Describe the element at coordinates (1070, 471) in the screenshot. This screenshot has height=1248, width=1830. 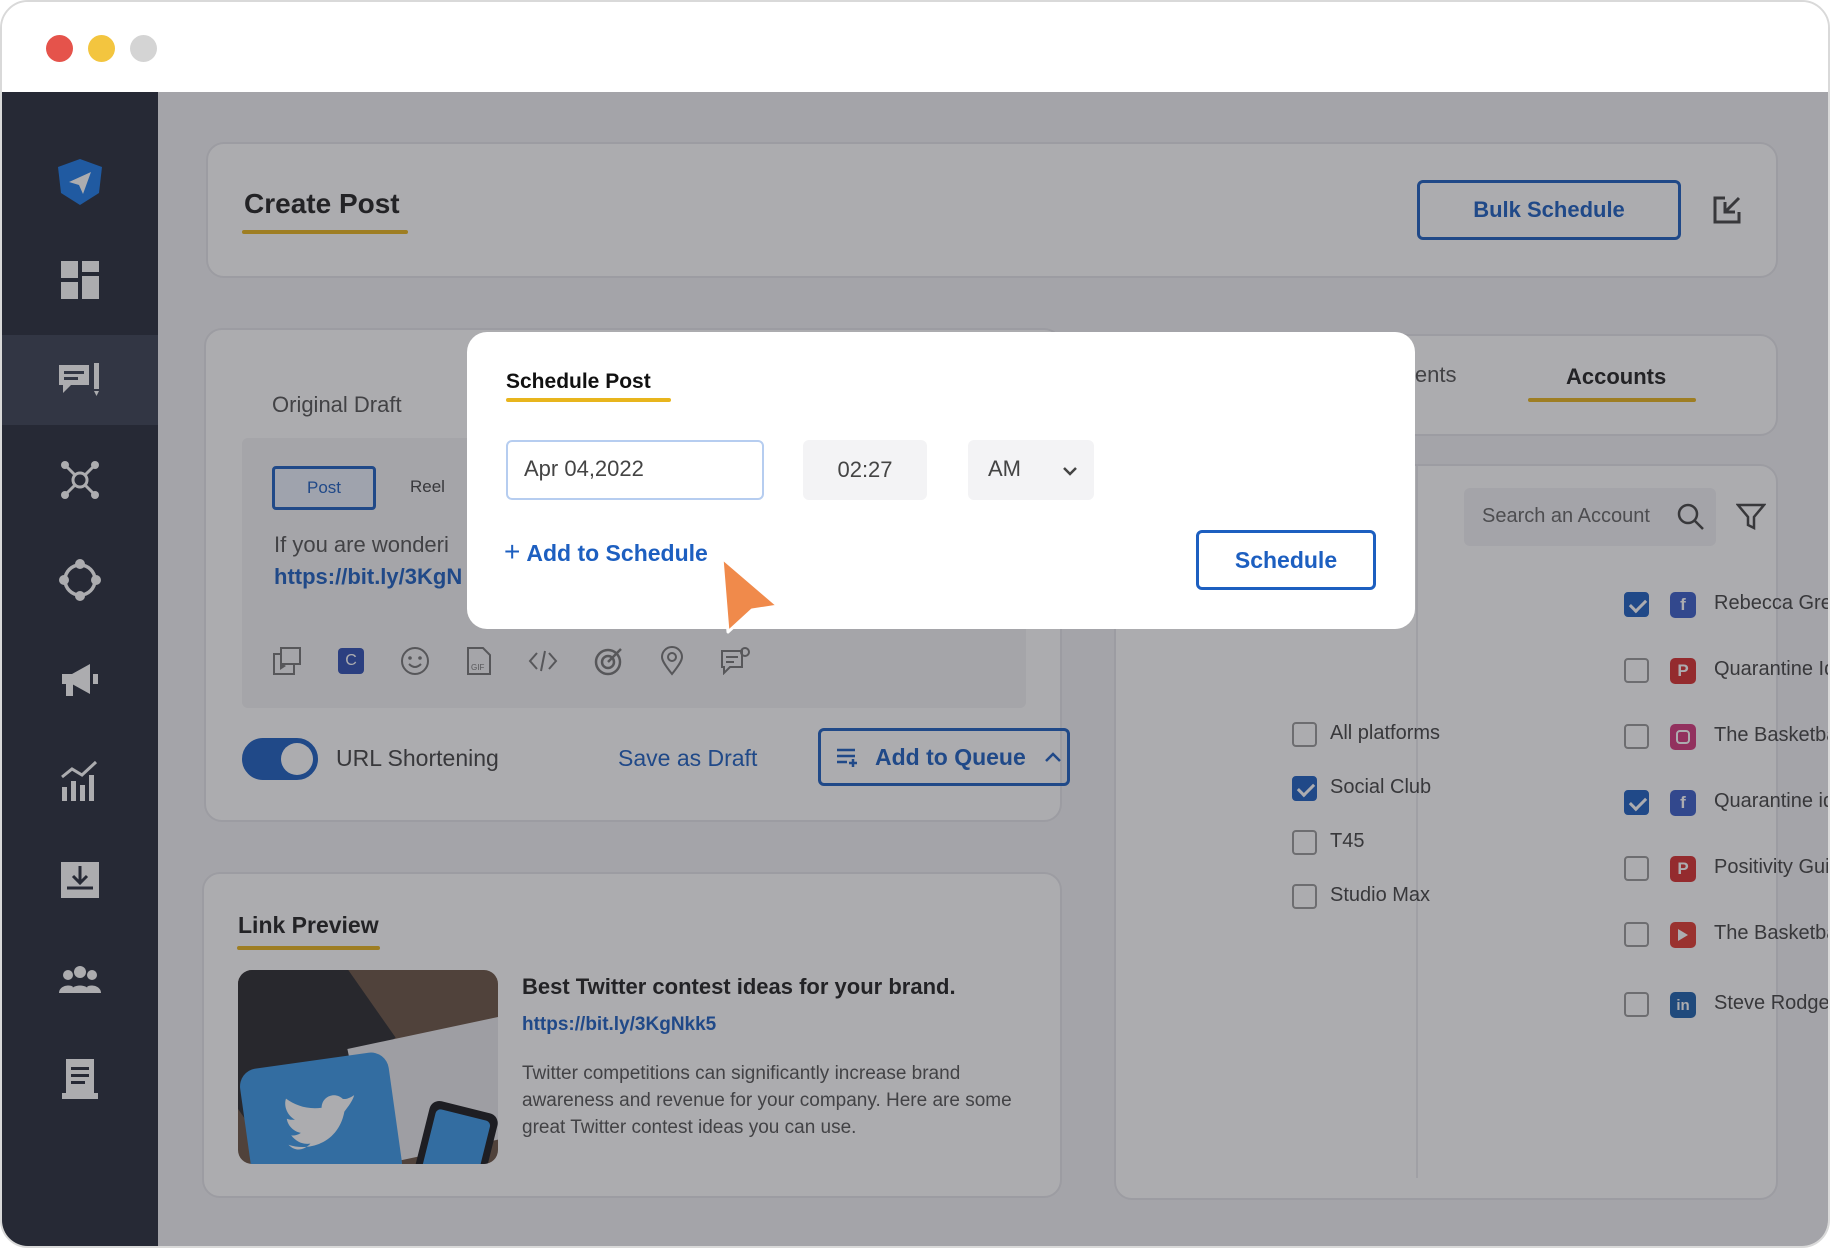
I see `chevron-down-icon` at that location.